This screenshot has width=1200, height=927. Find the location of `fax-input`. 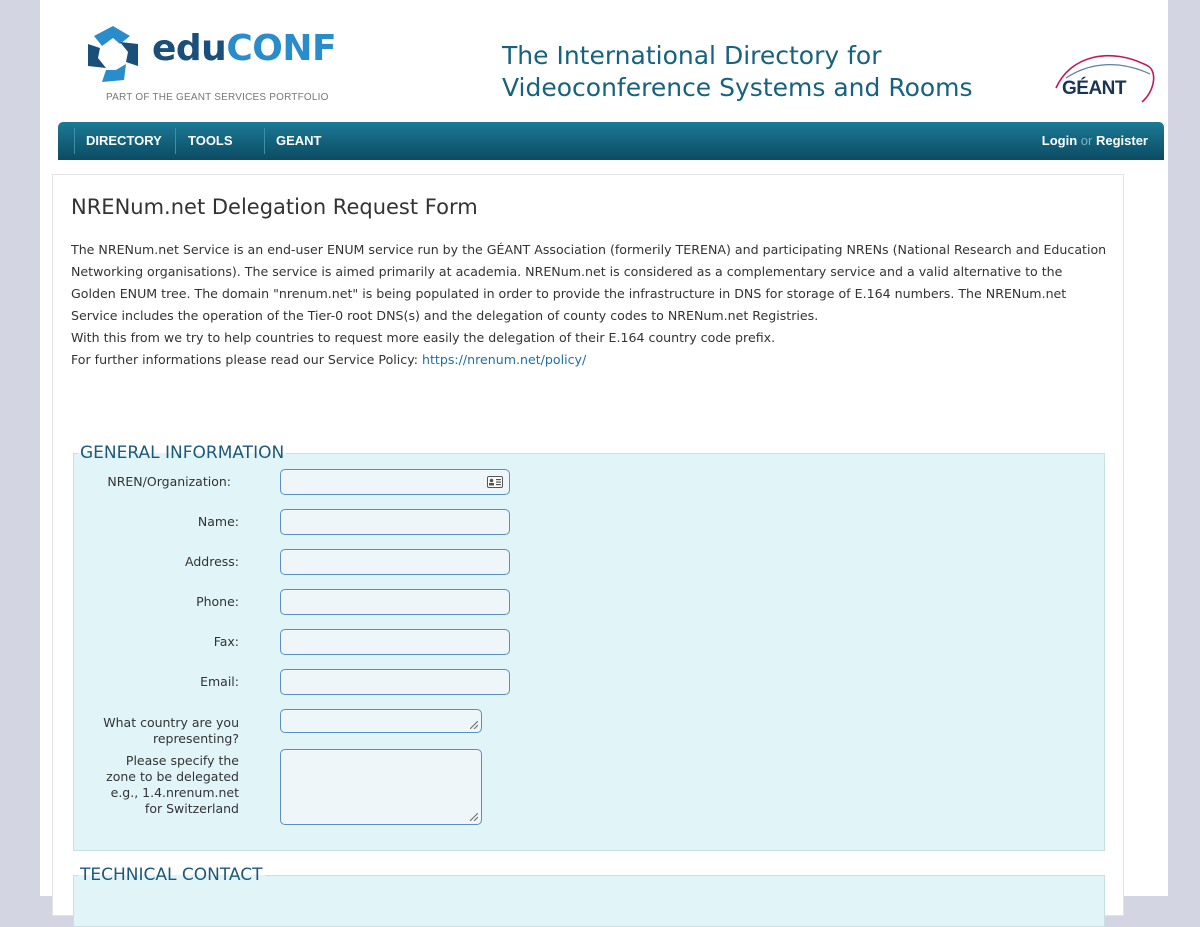

fax-input is located at coordinates (395, 642).